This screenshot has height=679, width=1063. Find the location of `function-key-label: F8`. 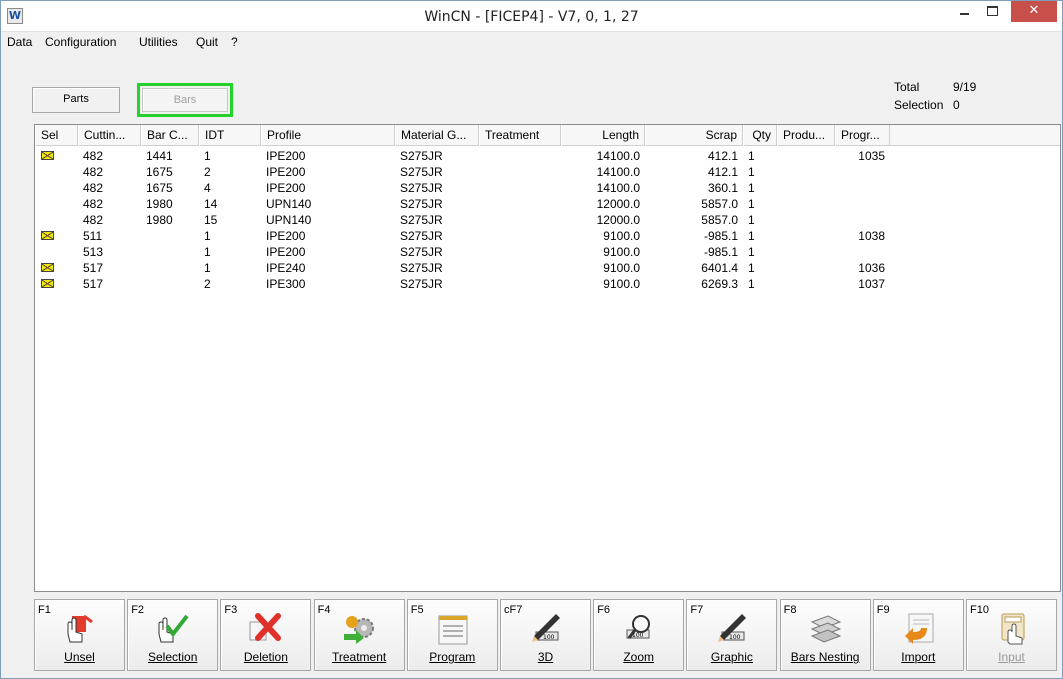

function-key-label: F8 is located at coordinates (790, 610).